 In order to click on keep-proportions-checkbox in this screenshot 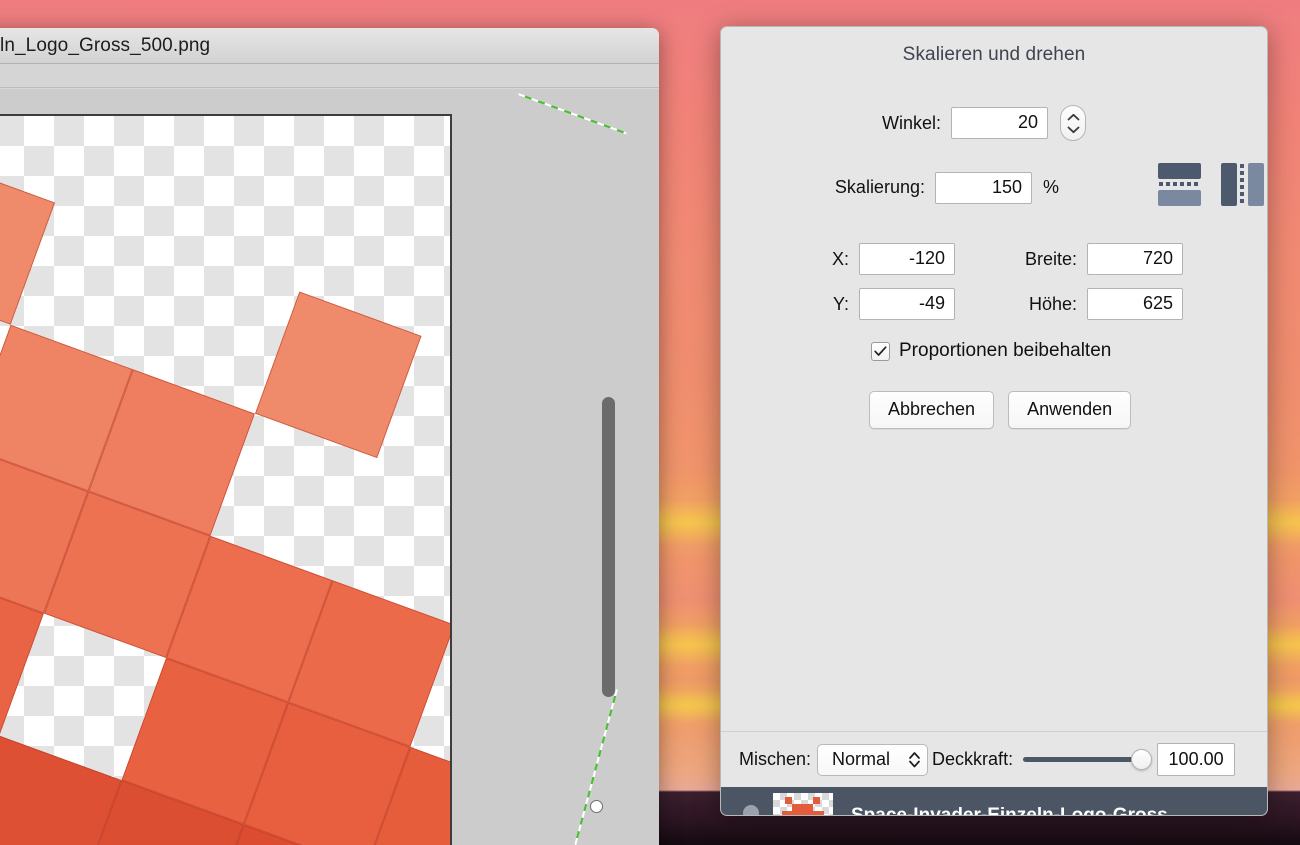, I will do `click(880, 351)`.